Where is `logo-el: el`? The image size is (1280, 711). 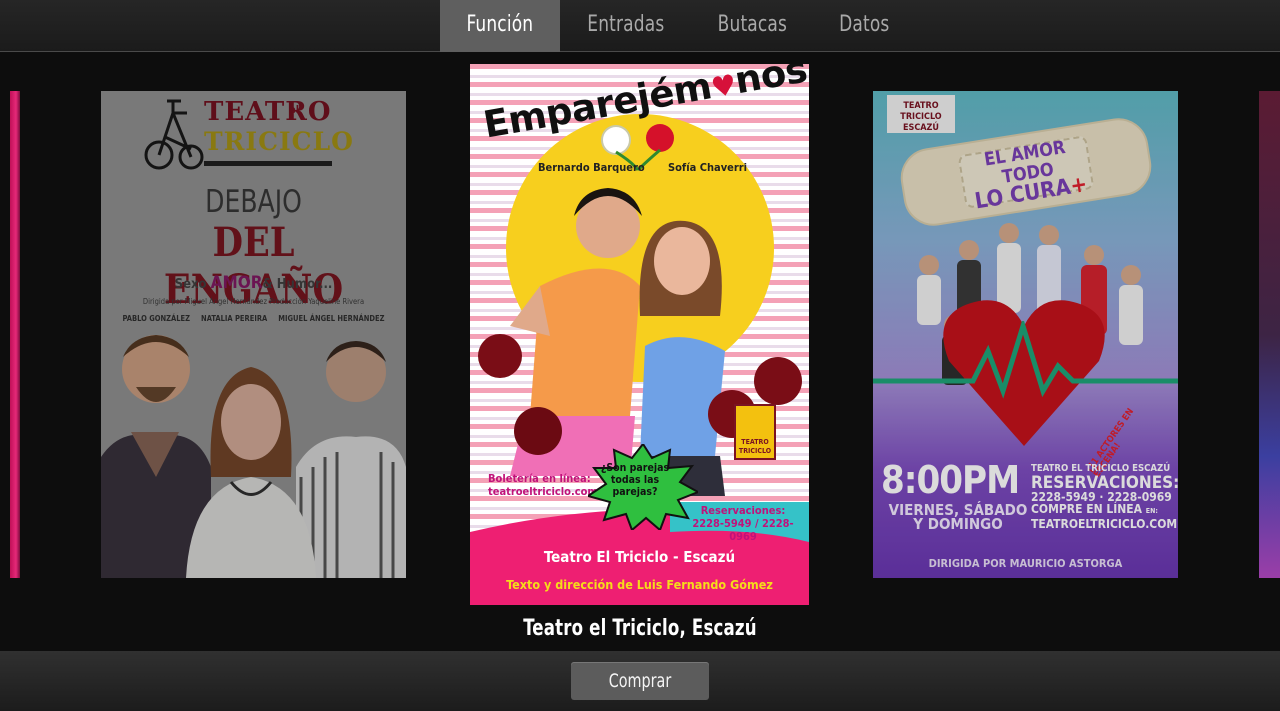 logo-el: el is located at coordinates (294, 109).